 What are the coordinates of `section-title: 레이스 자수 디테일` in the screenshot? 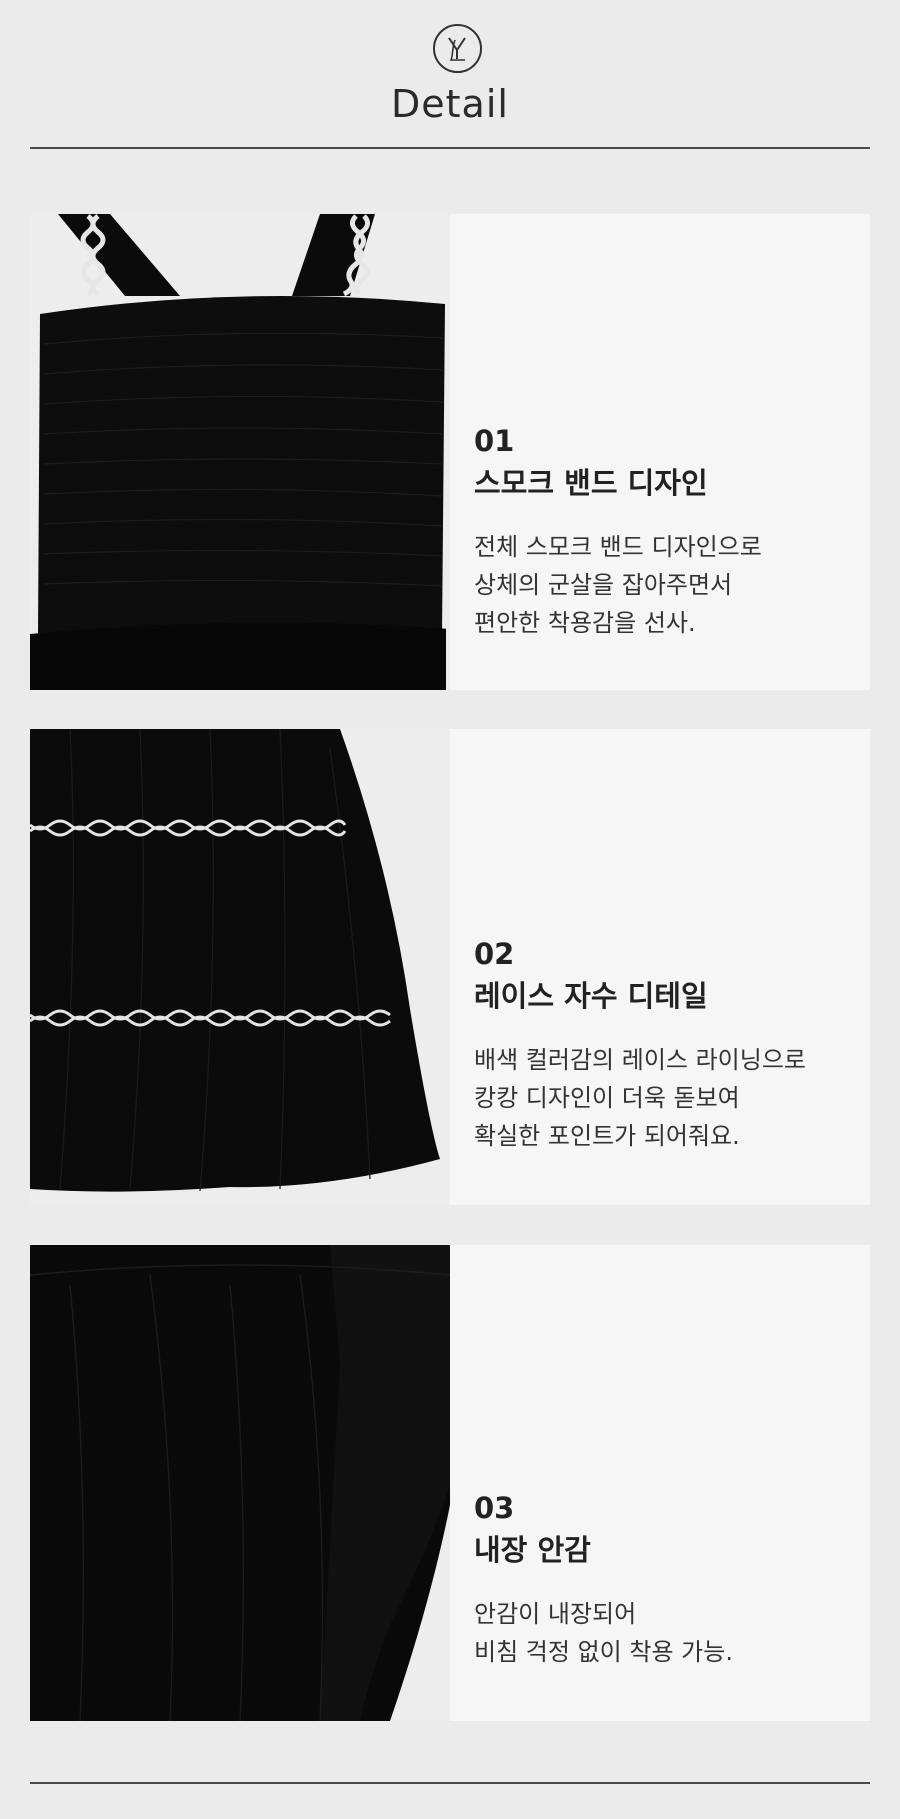 It's located at (591, 996).